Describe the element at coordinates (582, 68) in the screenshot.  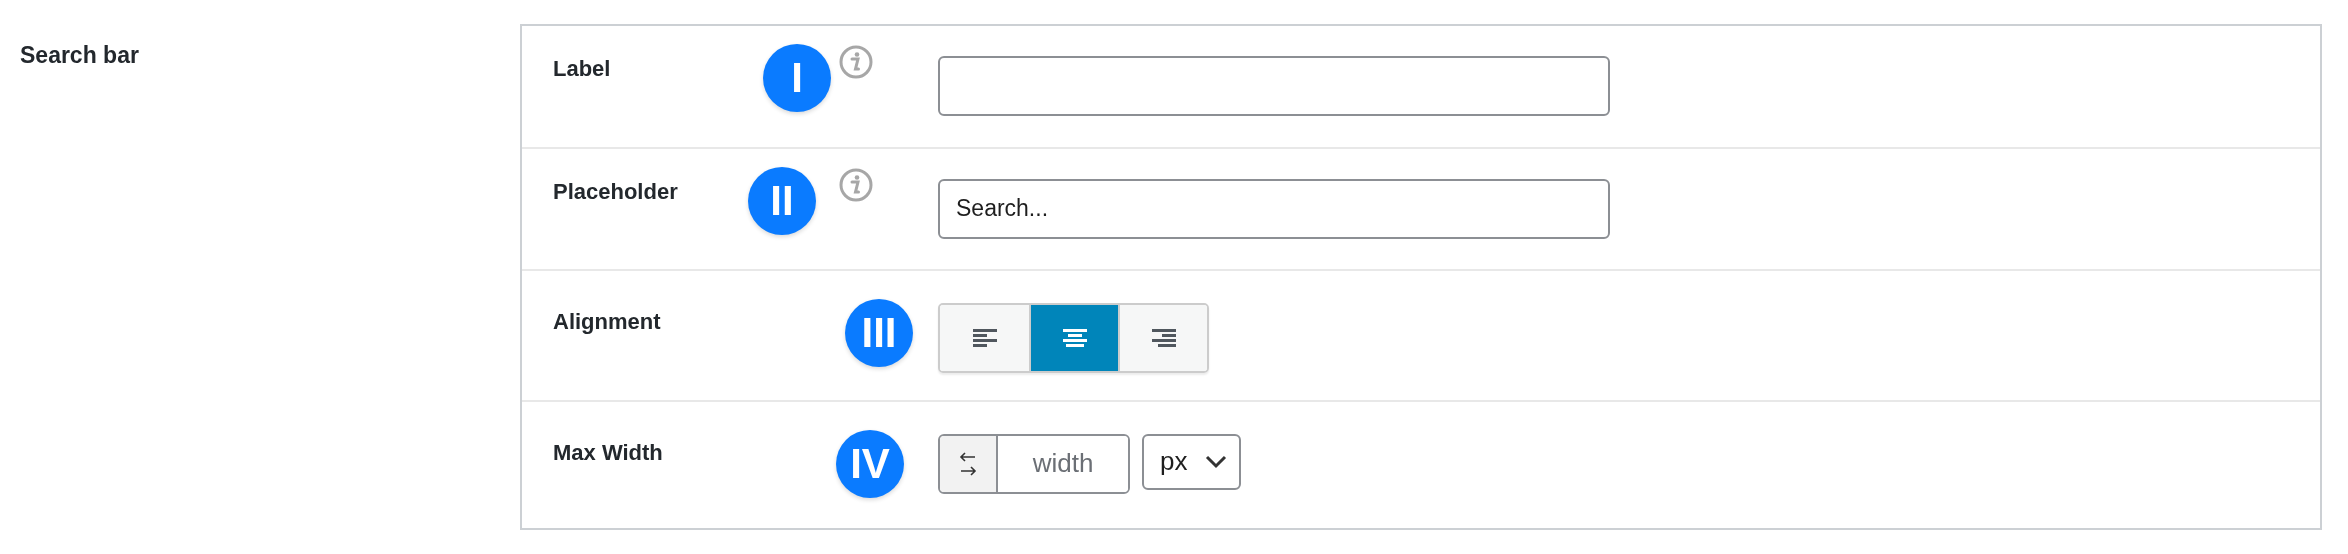
I see `row-label: Label` at that location.